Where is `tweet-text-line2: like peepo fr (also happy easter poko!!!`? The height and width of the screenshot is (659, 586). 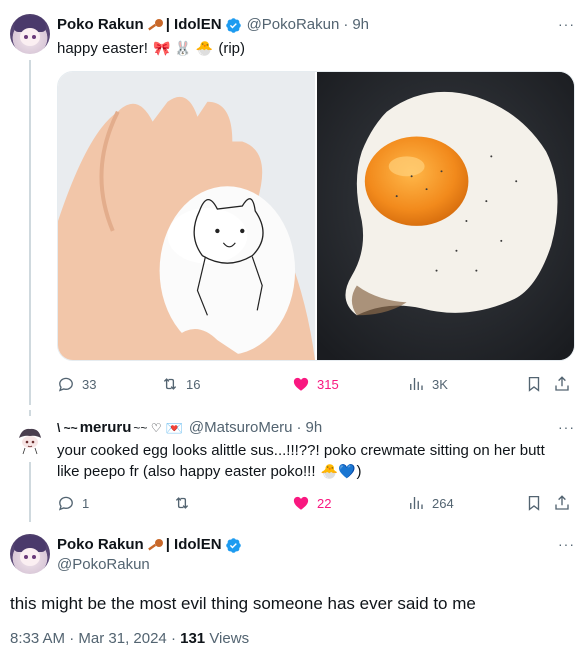
tweet-text-line2: like peepo fr (also happy easter poko!!! is located at coordinates (186, 471).